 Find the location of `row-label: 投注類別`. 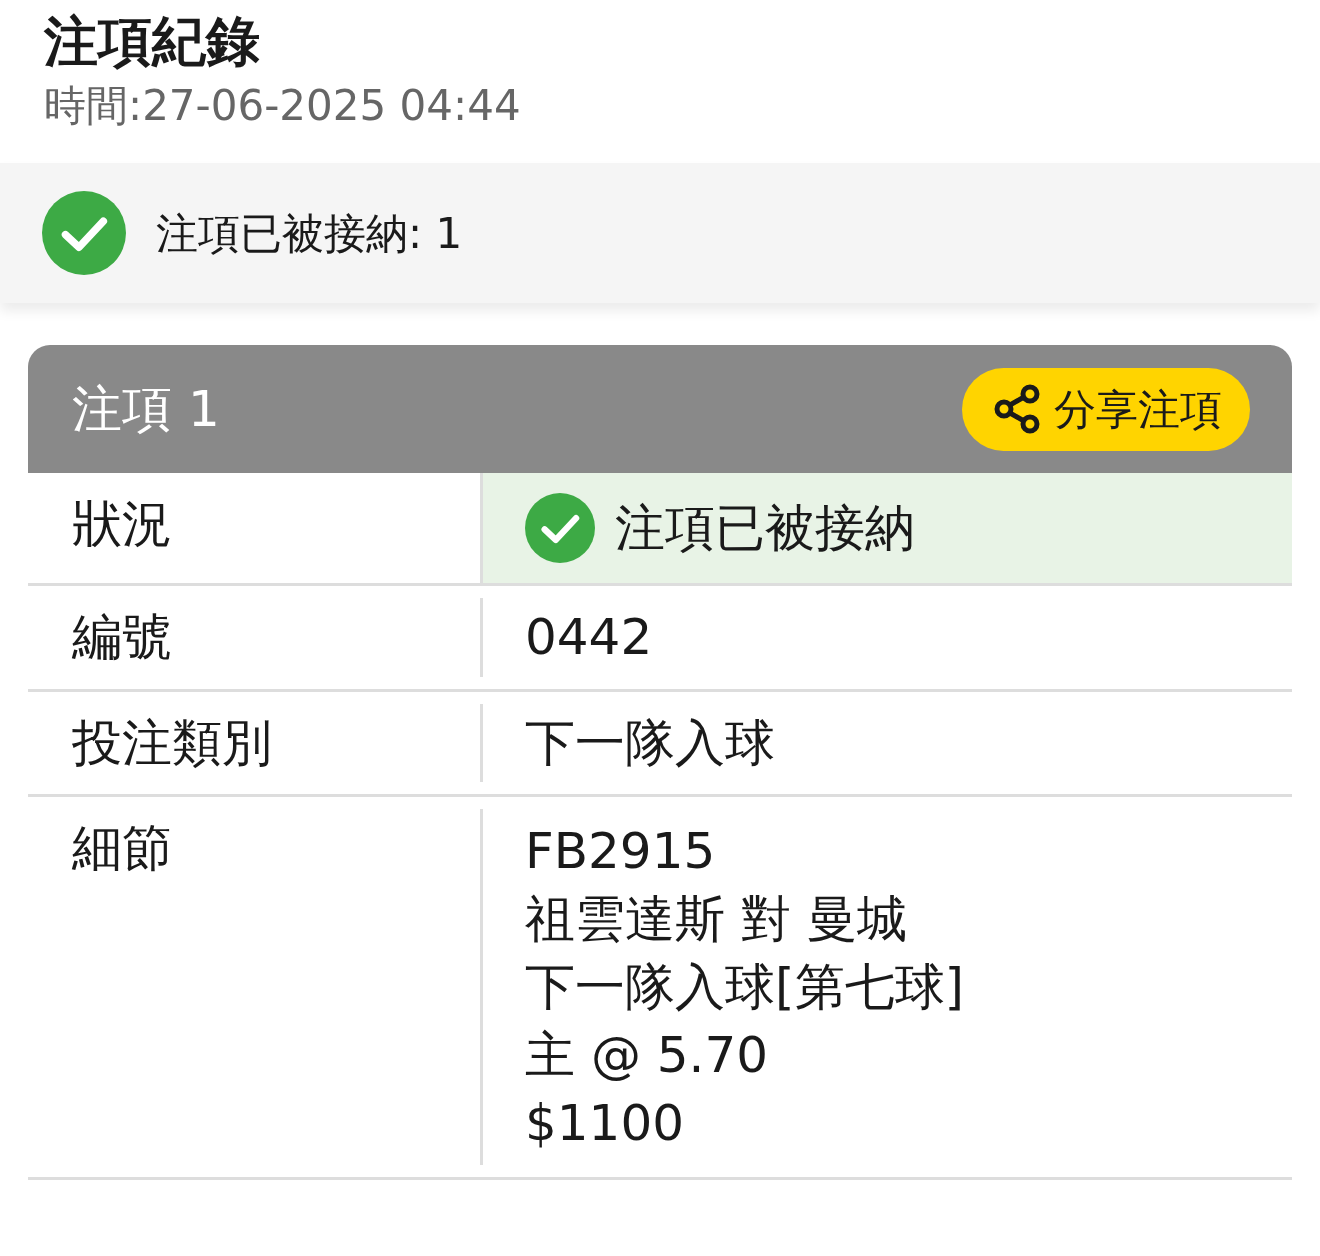

row-label: 投注類別 is located at coordinates (172, 743).